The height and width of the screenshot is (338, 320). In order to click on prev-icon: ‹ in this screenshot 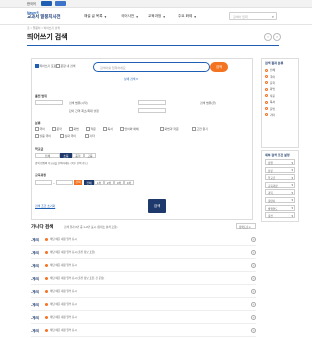, I will do `click(268, 37)`.